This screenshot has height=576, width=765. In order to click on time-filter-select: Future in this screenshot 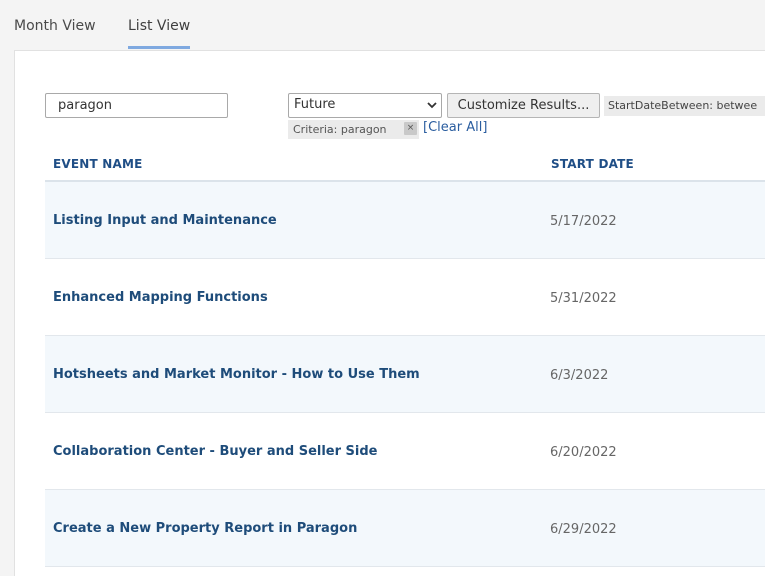, I will do `click(365, 105)`.